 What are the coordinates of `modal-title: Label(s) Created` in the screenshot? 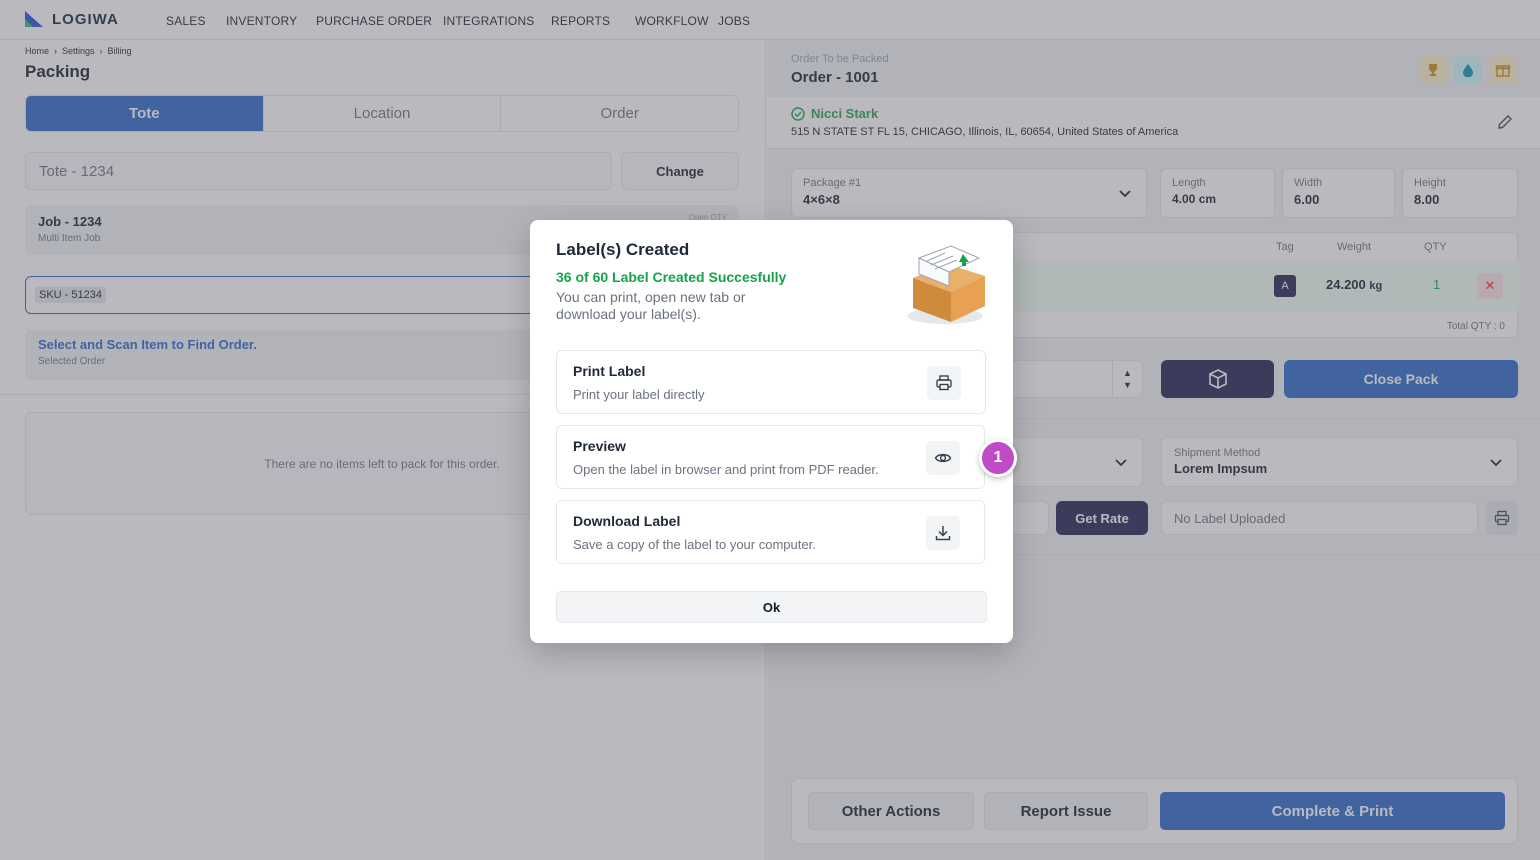 It's located at (623, 249).